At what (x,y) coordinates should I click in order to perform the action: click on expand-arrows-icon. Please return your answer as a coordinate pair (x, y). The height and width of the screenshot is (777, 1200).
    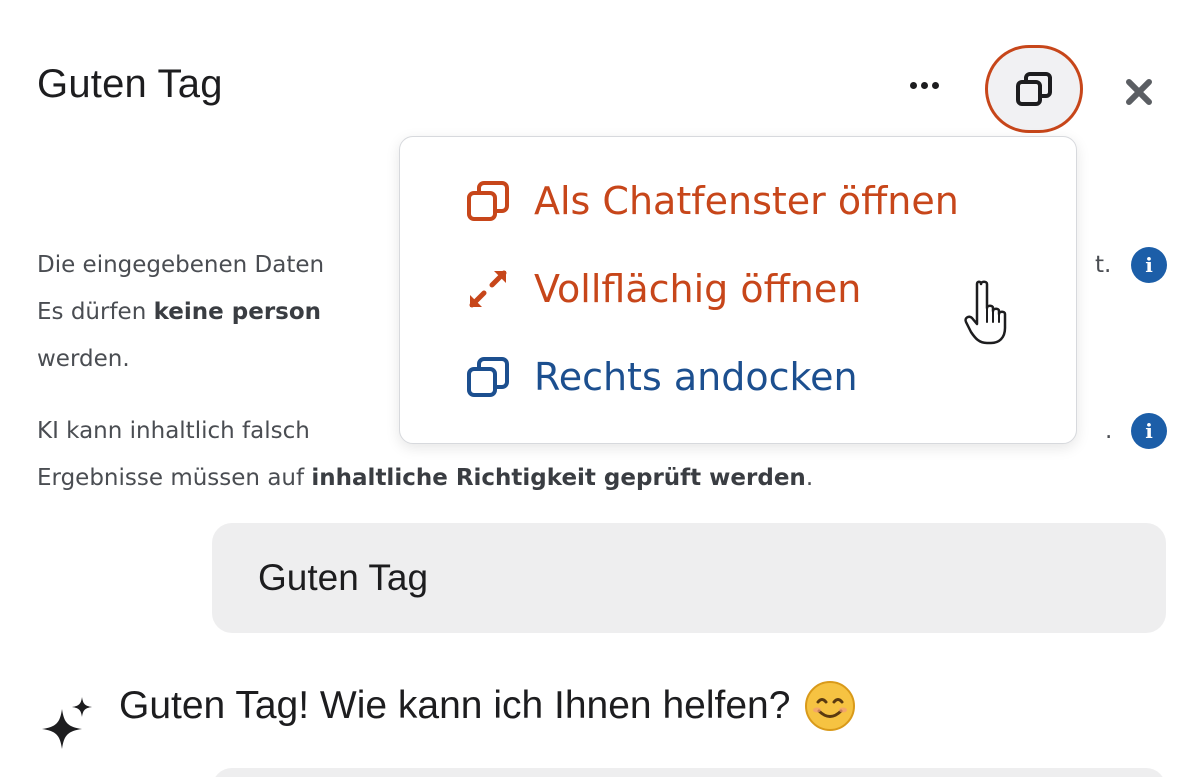
    Looking at the image, I should click on (488, 289).